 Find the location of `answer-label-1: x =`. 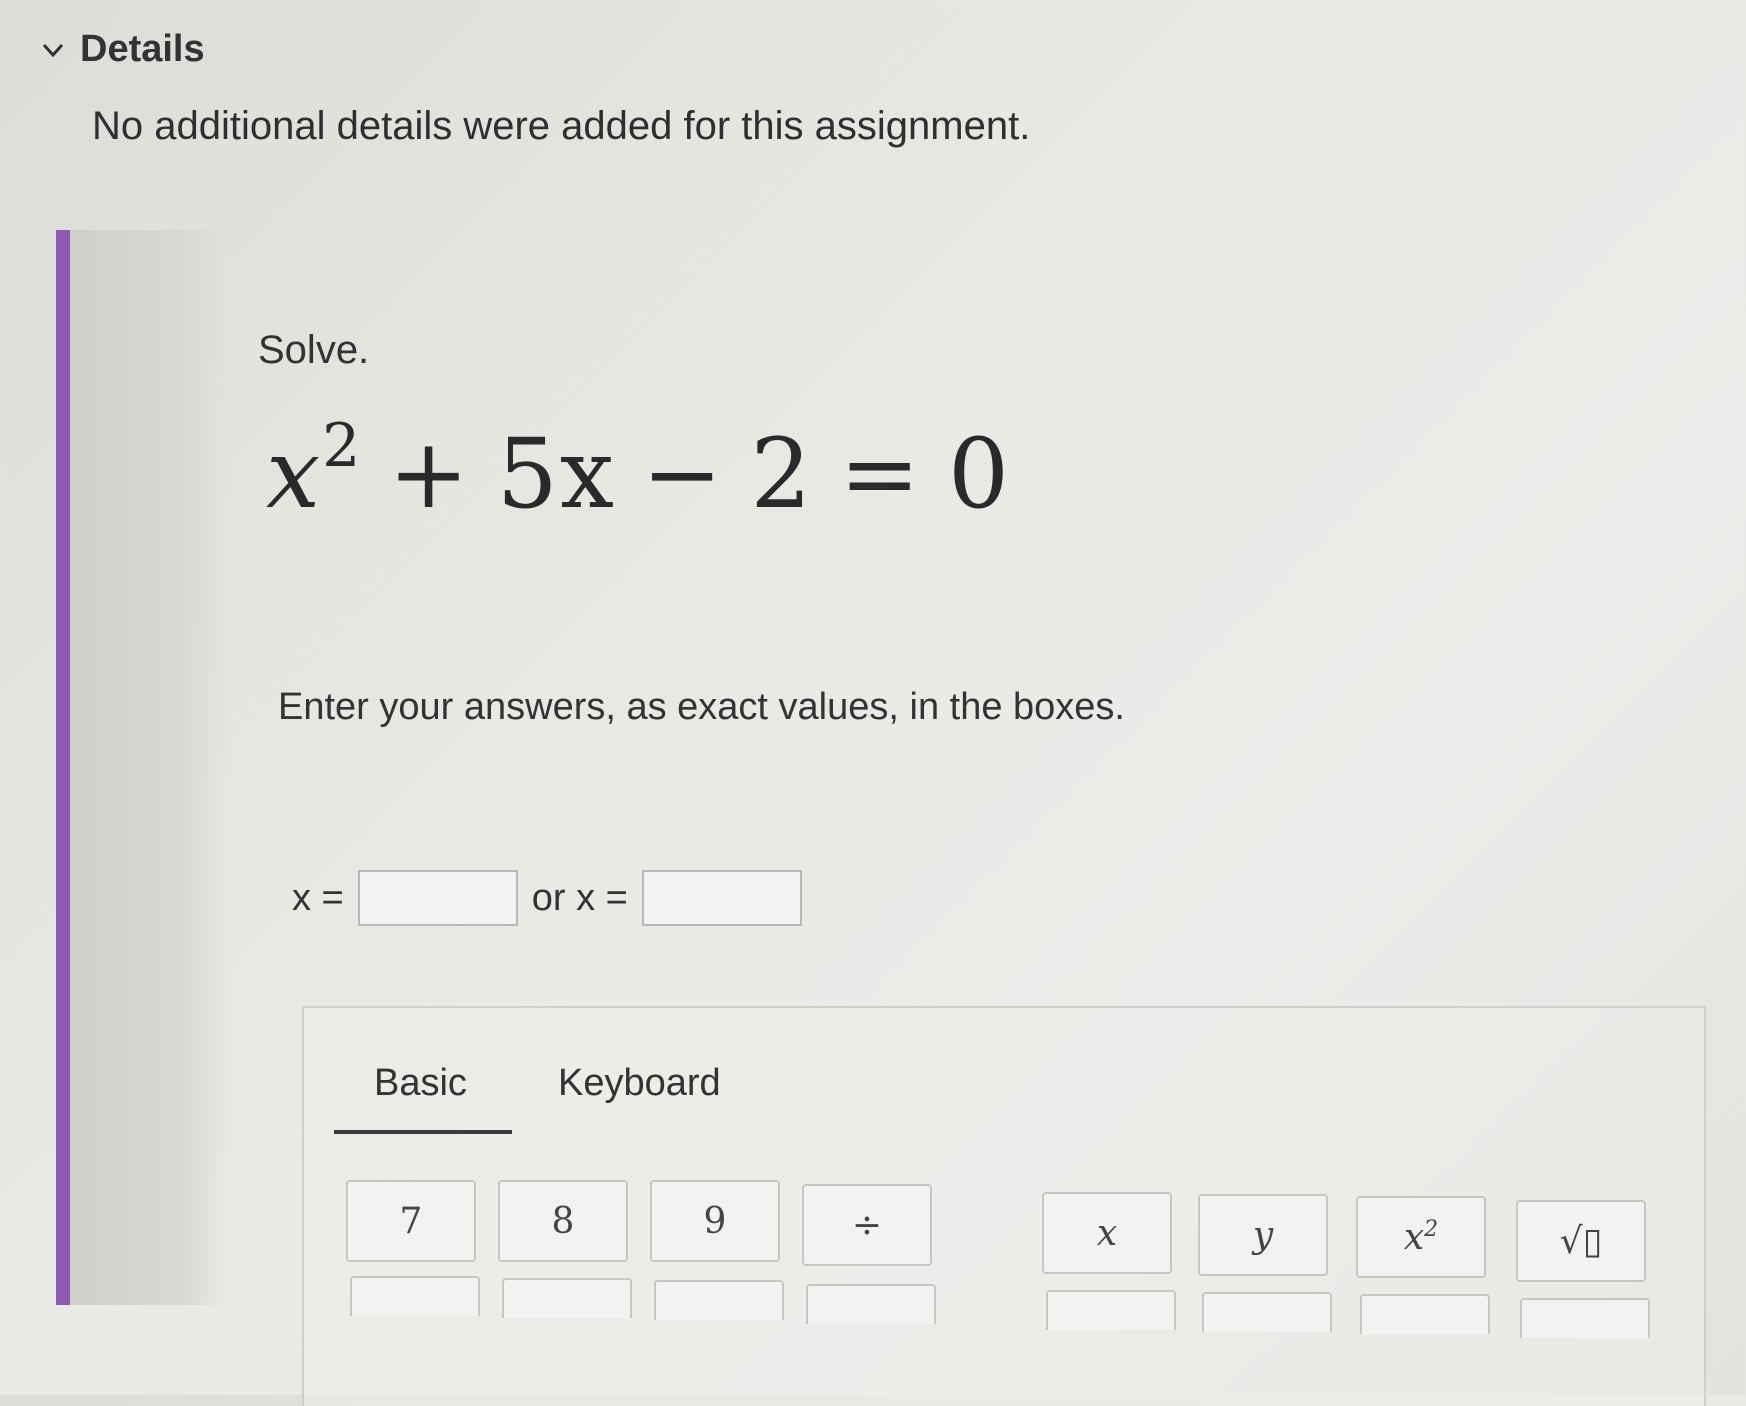

answer-label-1: x = is located at coordinates (318, 897).